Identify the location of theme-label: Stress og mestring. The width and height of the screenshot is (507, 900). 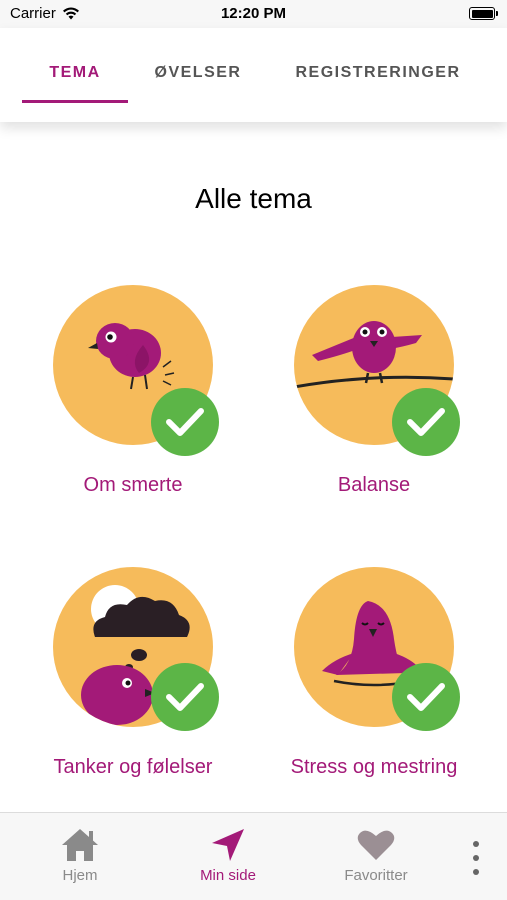
(374, 767).